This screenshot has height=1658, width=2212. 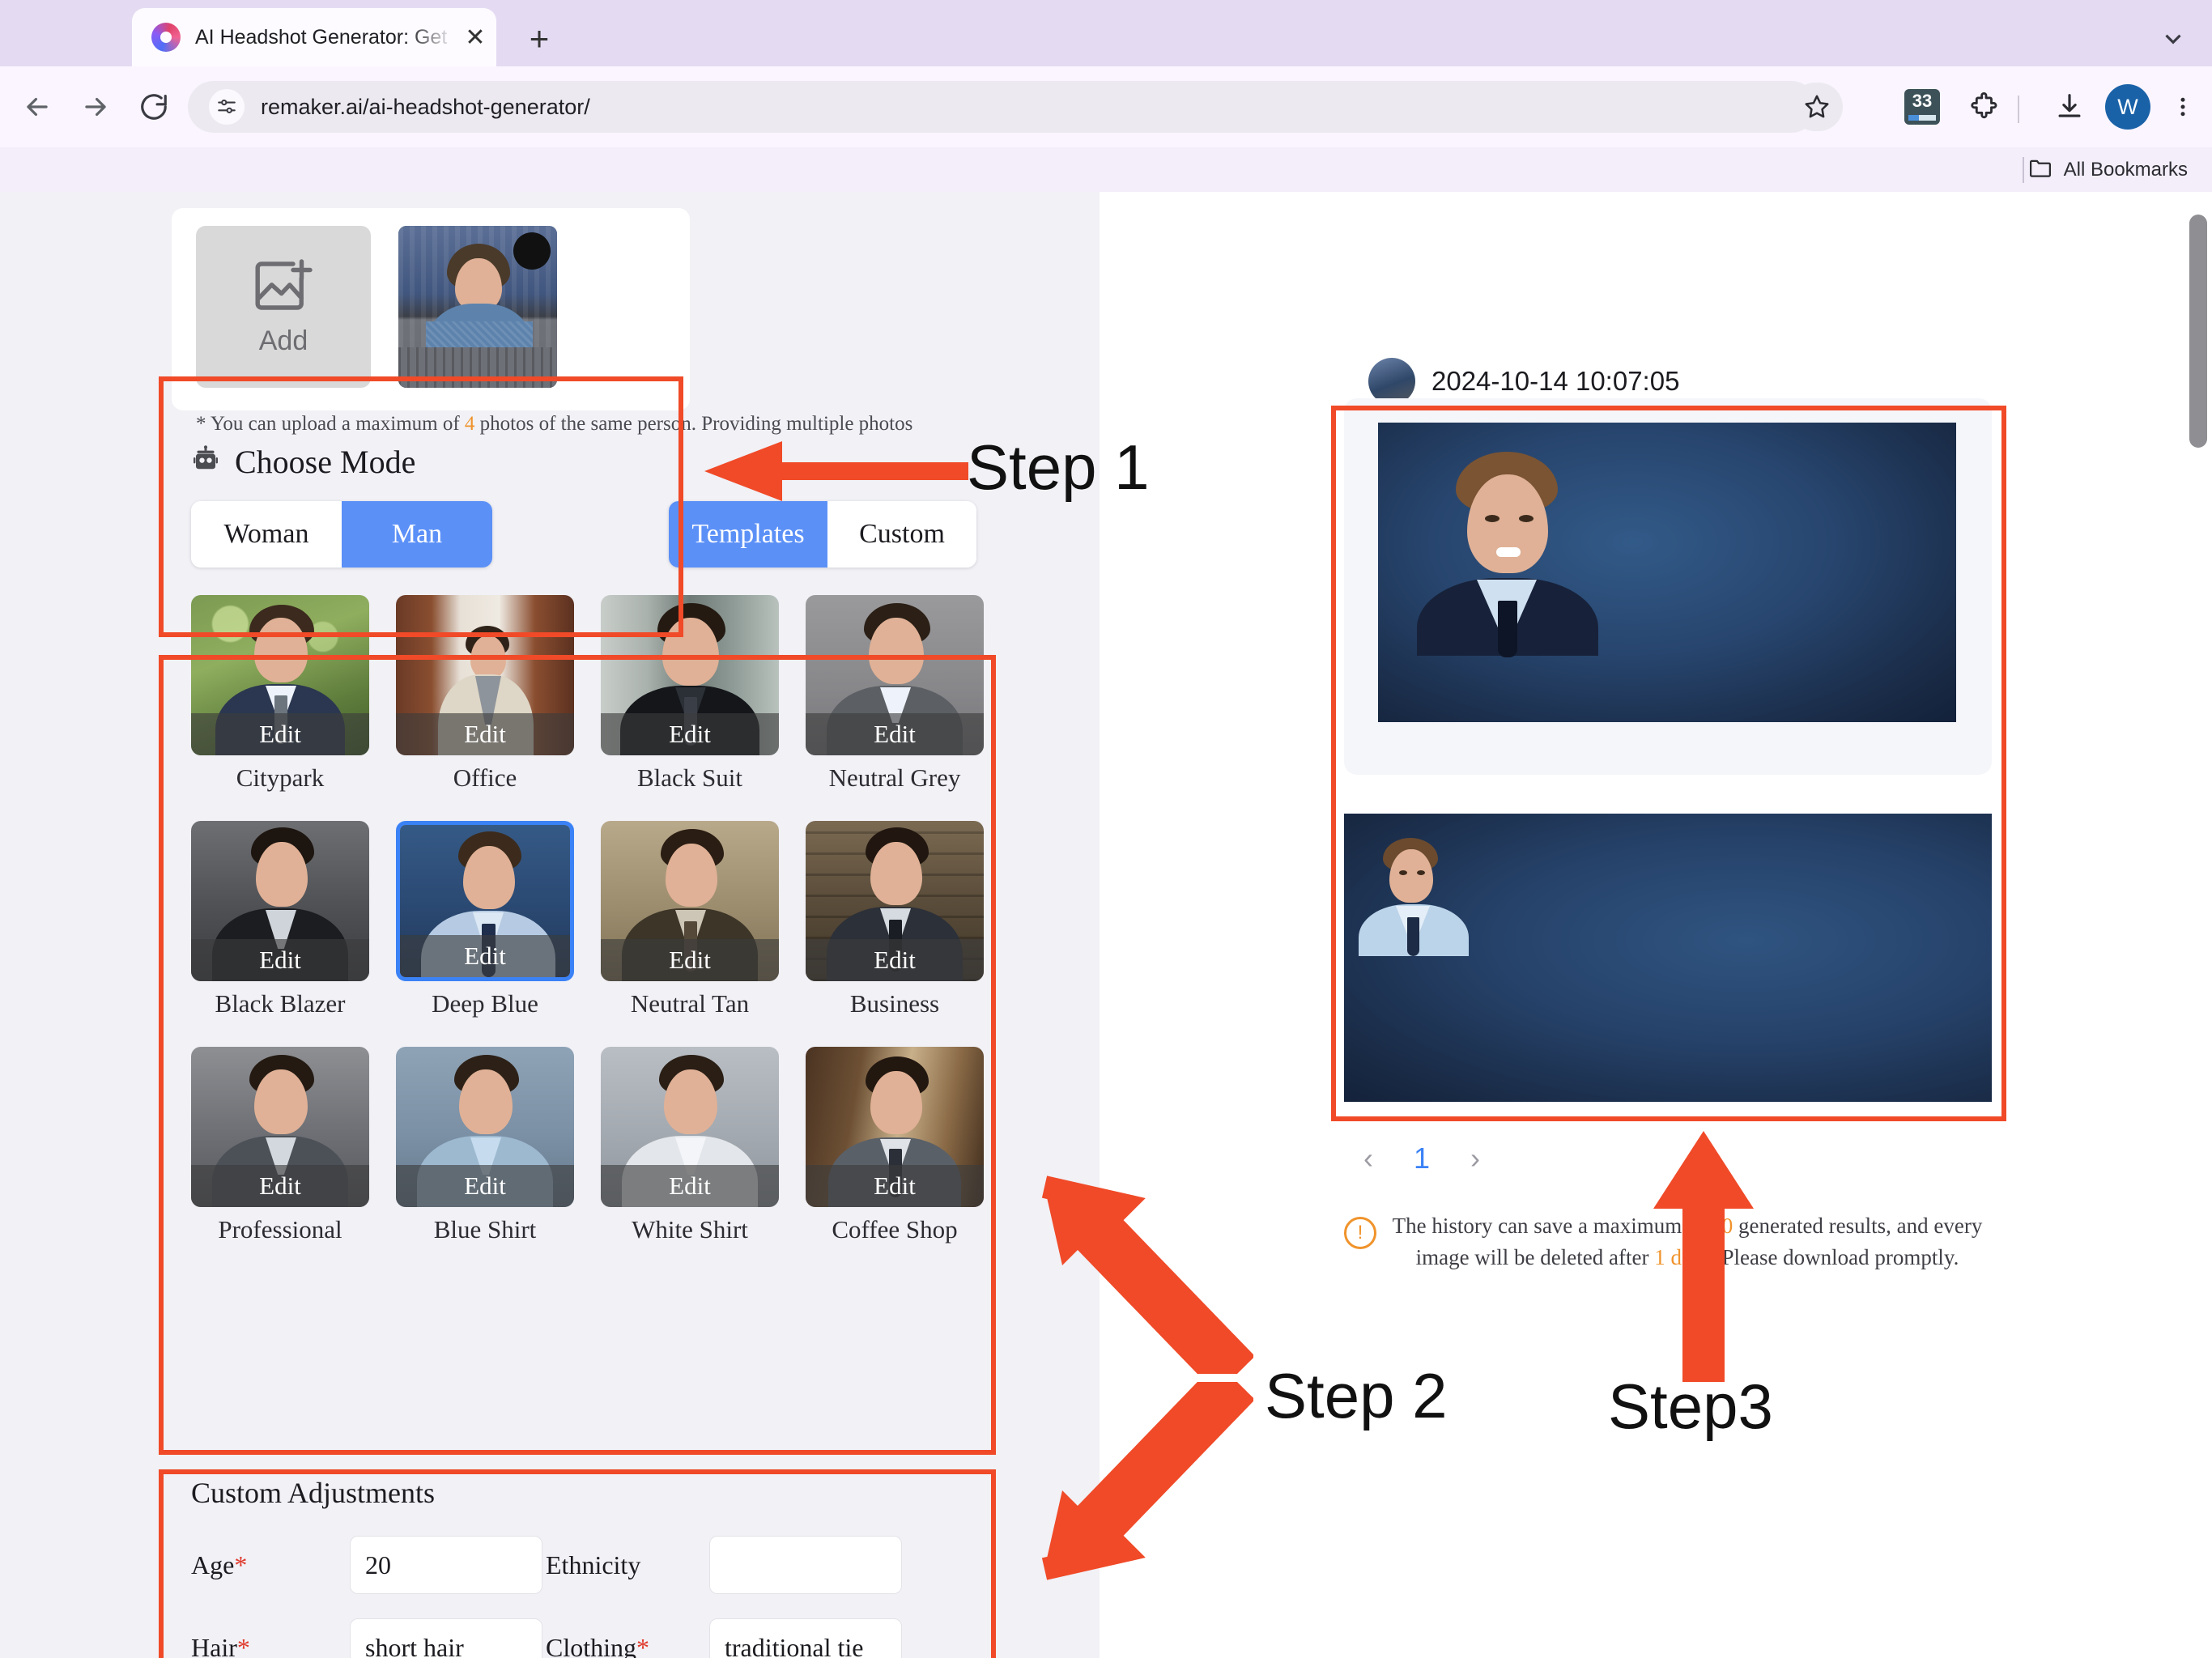 I want to click on chevron-down-icon, so click(x=2173, y=39).